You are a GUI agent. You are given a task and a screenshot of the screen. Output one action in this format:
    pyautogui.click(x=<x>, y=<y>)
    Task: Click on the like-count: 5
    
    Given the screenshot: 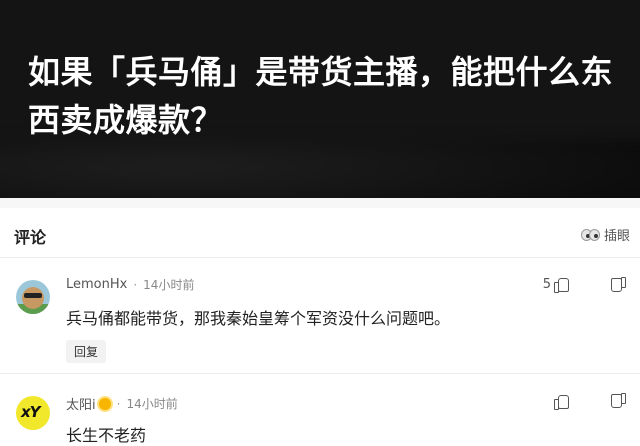 What is the action you would take?
    pyautogui.click(x=546, y=284)
    